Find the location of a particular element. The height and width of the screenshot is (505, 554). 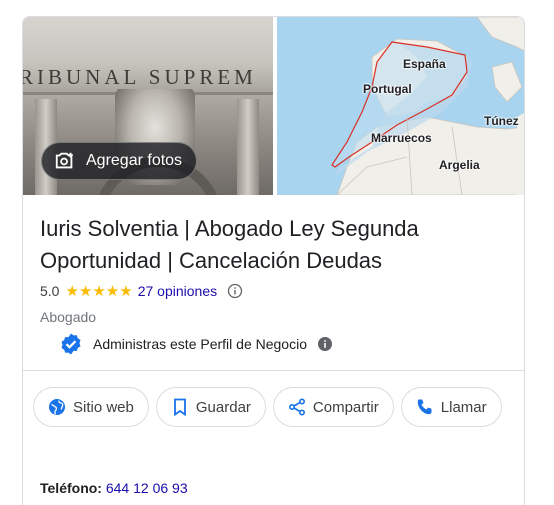

add-photos-button: Agregar fotos is located at coordinates (119, 161).